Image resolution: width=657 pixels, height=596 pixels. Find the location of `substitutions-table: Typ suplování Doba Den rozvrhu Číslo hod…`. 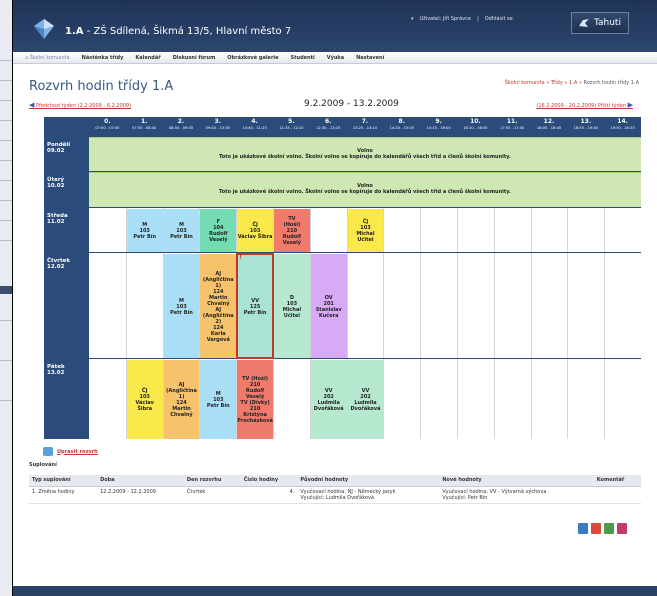

substitutions-table: Typ suplování Doba Den rozvrhu Číslo hod… is located at coordinates (335, 489).